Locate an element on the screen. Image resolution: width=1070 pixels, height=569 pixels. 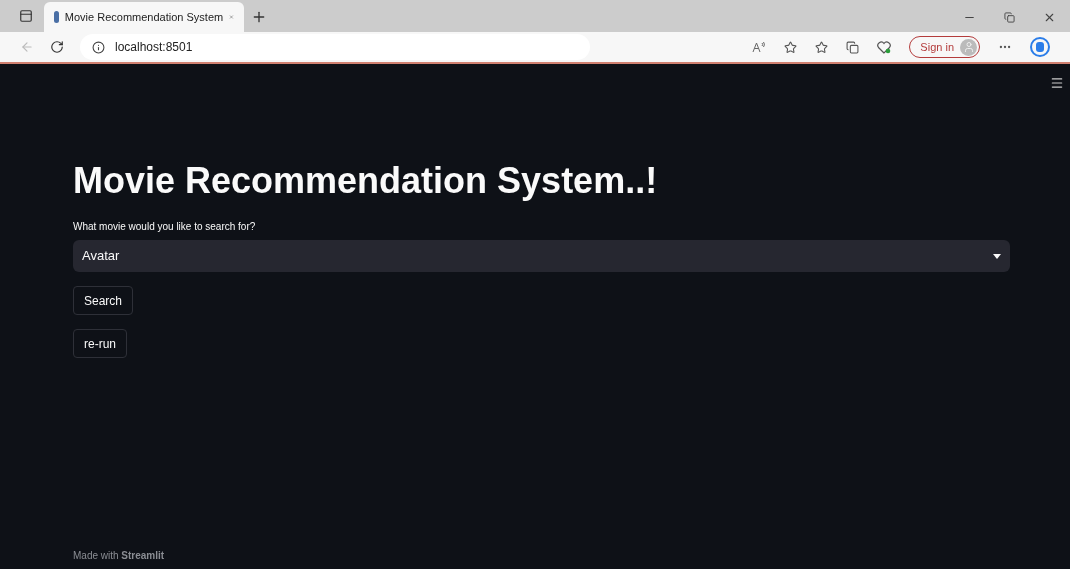
page-title: Movie Recommendation System..! is located at coordinates (366, 181).